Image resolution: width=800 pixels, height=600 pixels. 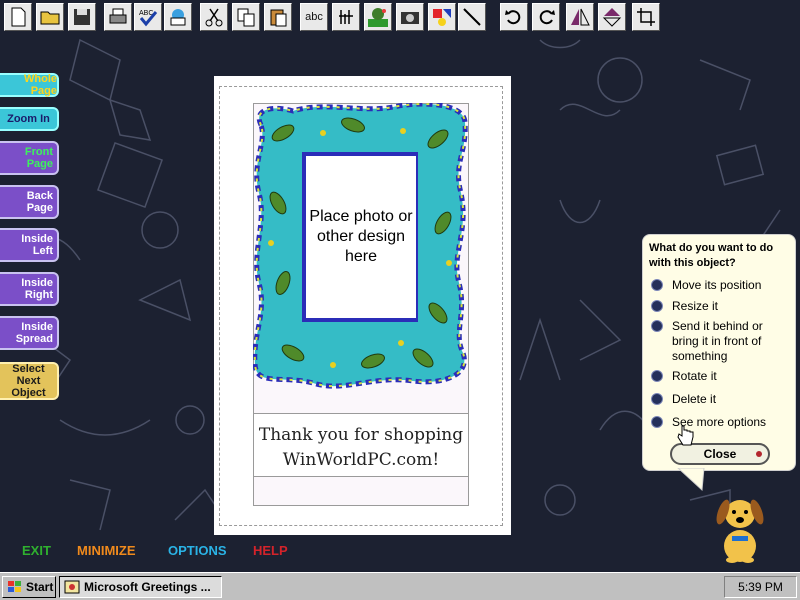 I want to click on option-label: Resize it, so click(x=695, y=306).